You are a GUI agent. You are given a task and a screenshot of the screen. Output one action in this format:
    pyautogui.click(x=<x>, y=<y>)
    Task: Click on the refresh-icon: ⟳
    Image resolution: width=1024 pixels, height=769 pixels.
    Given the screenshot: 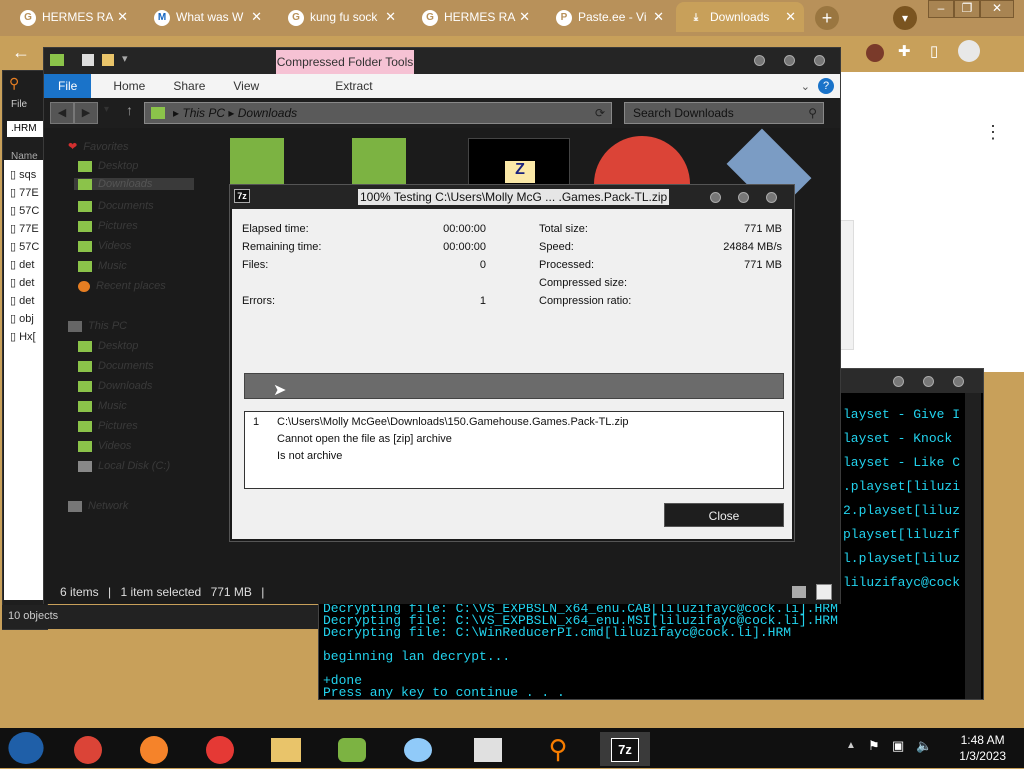 What is the action you would take?
    pyautogui.click(x=600, y=113)
    